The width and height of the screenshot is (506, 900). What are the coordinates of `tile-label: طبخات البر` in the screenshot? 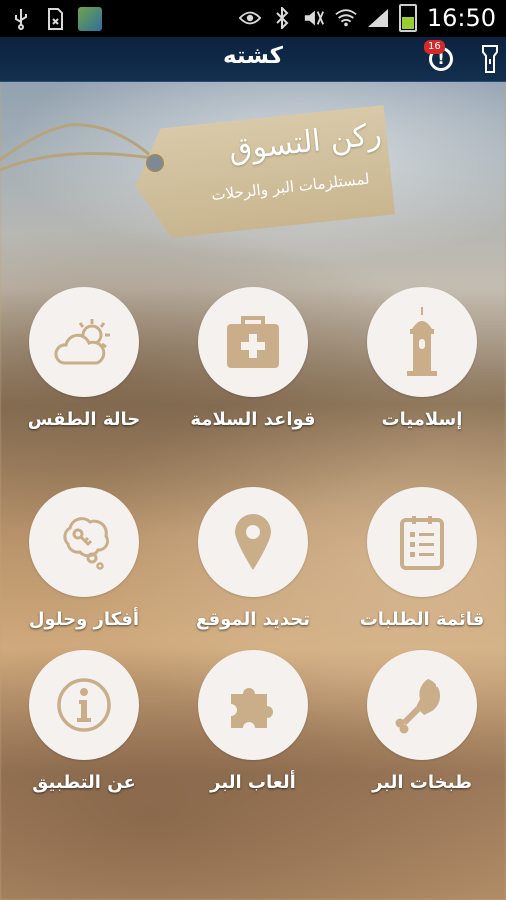 It's located at (422, 782).